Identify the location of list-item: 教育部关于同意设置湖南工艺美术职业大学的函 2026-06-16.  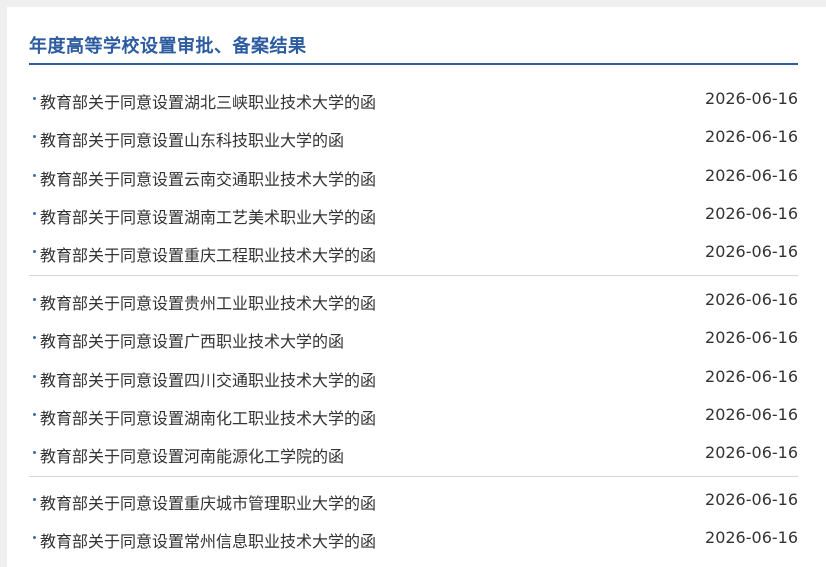
(413, 214).